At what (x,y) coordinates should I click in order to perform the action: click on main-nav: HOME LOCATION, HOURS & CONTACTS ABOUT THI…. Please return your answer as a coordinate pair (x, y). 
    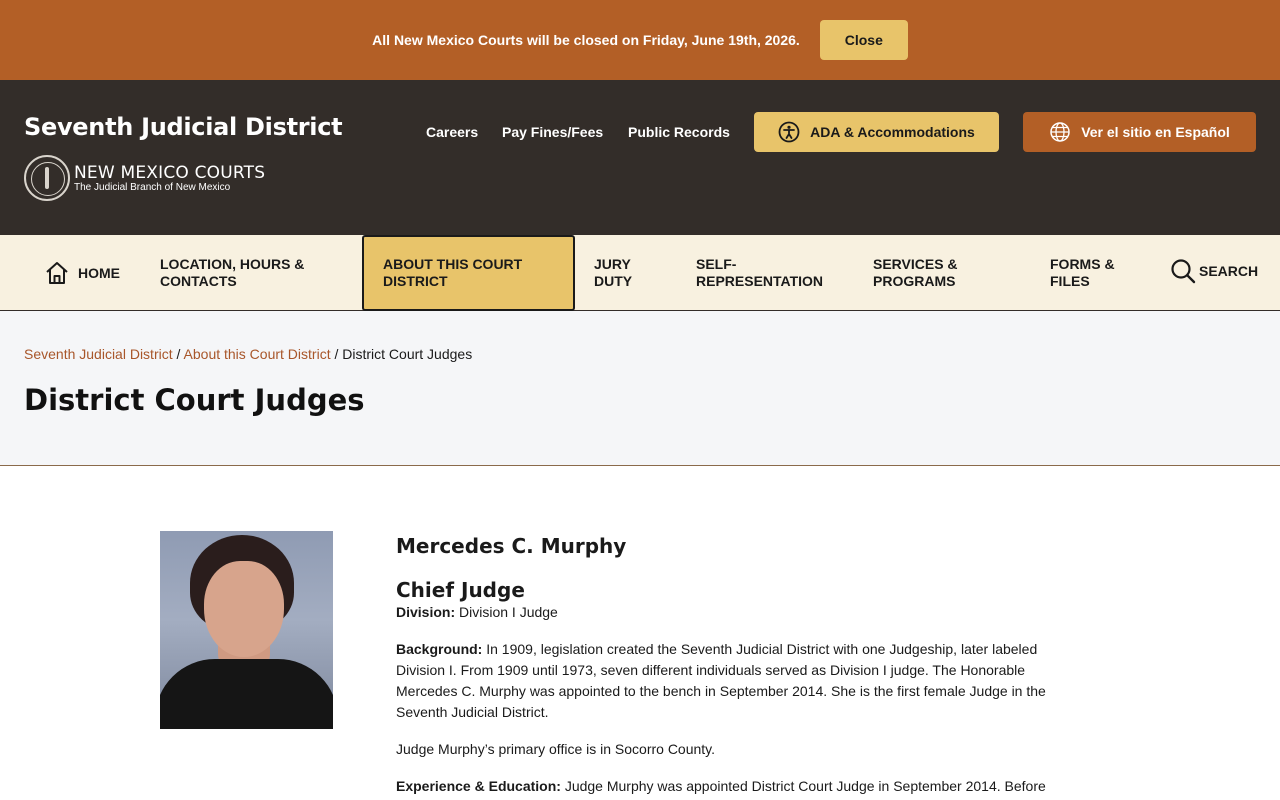
    Looking at the image, I should click on (640, 273).